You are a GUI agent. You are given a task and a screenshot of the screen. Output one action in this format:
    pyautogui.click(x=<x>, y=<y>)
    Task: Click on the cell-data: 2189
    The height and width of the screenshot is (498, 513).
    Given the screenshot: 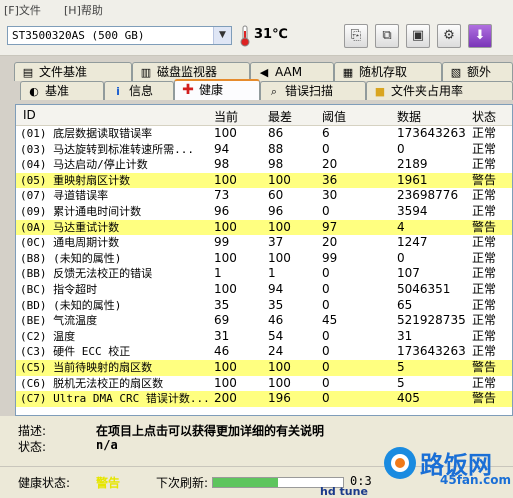 What is the action you would take?
    pyautogui.click(x=412, y=164)
    